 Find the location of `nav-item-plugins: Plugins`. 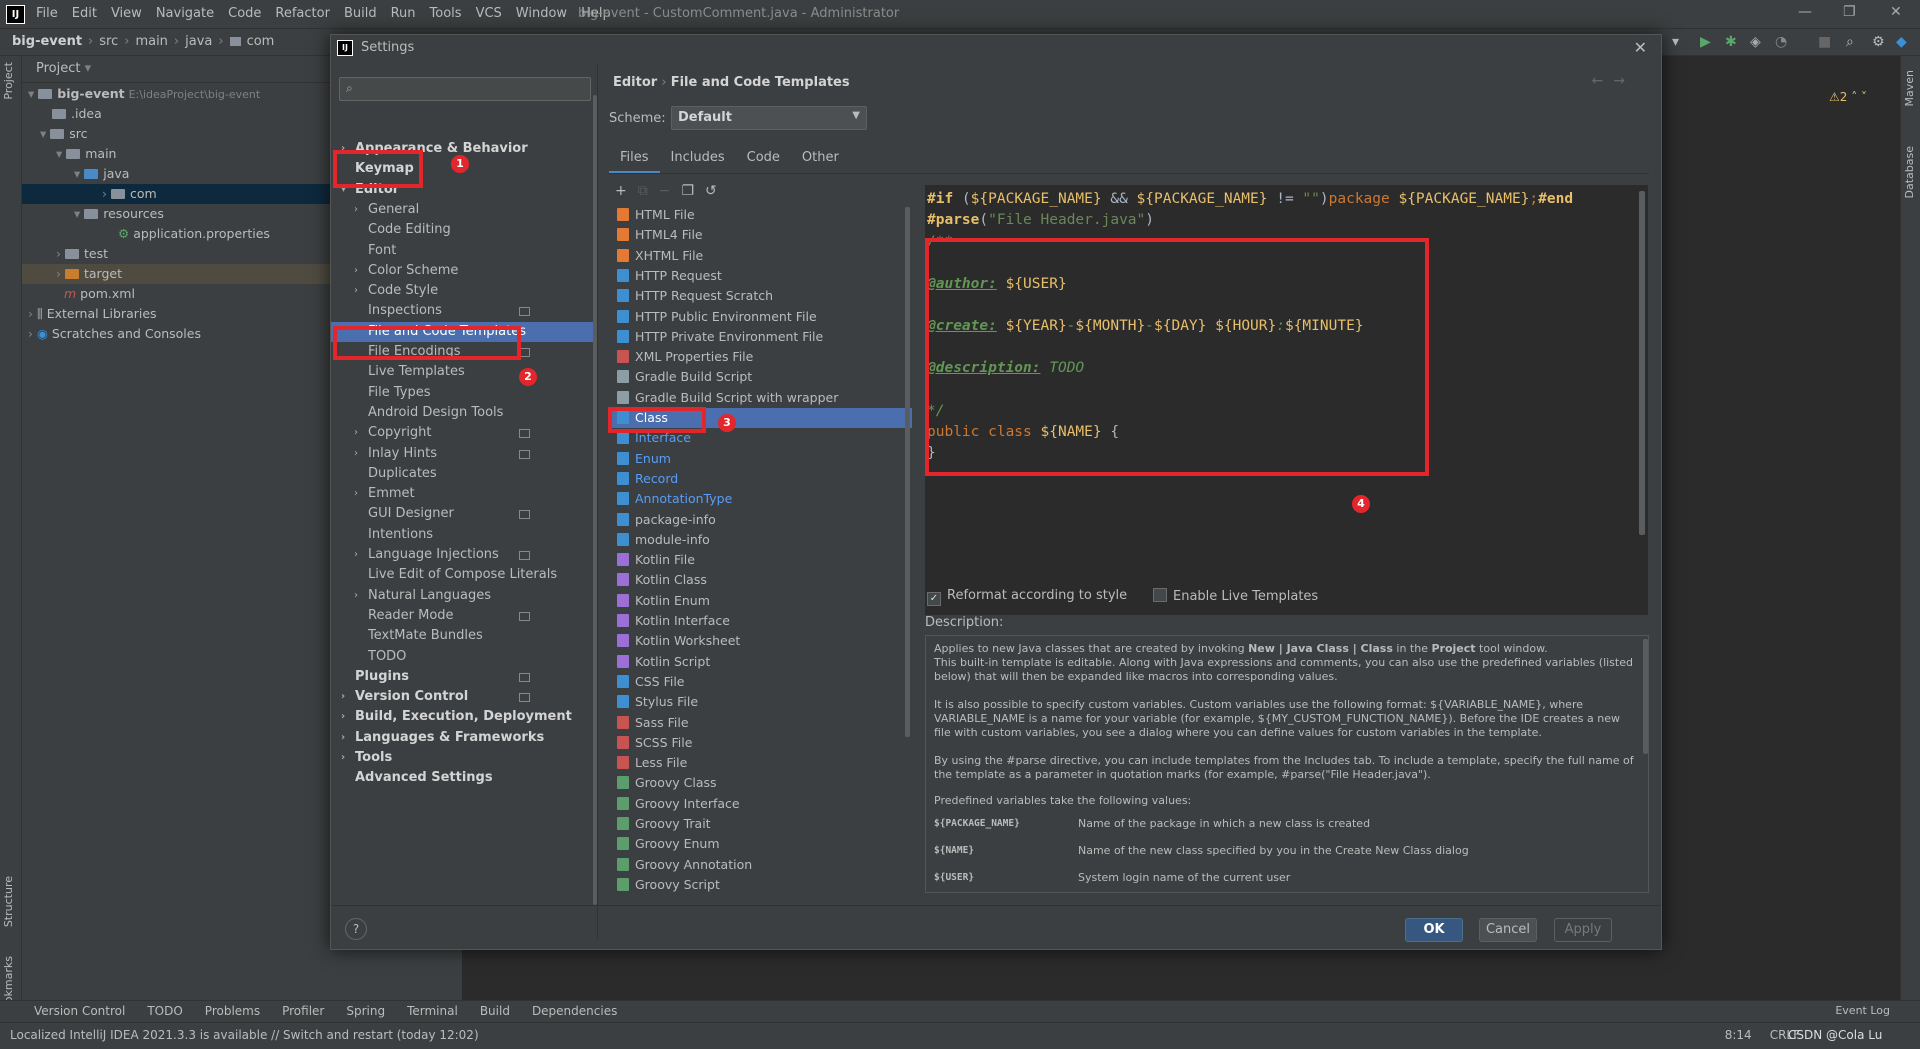

nav-item-plugins: Plugins is located at coordinates (382, 677).